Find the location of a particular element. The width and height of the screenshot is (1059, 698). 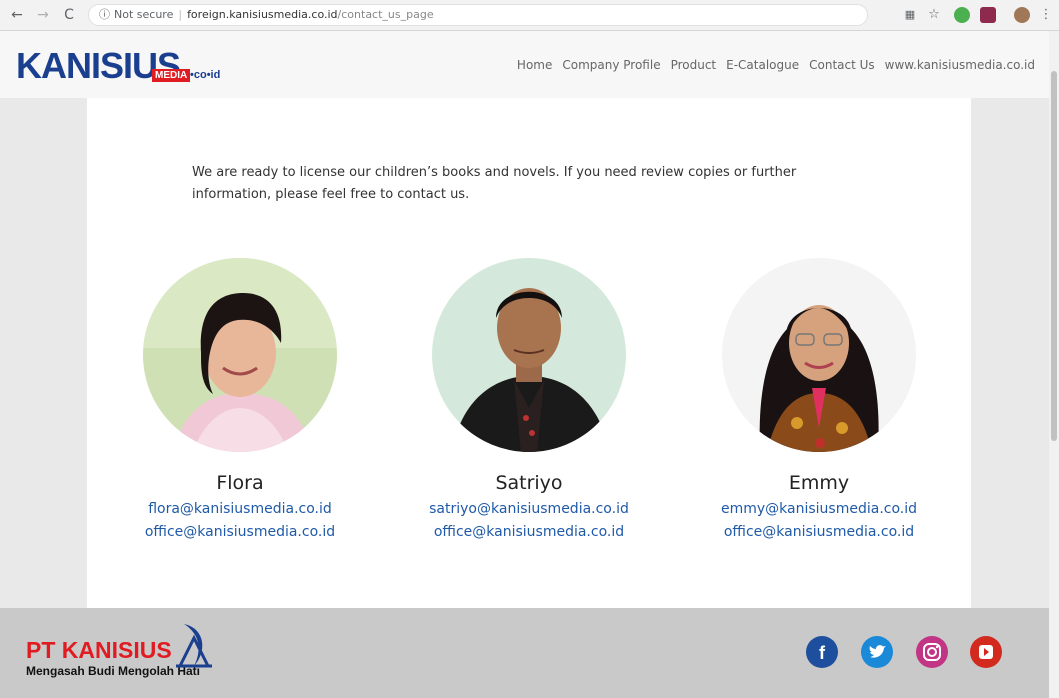

security-label: Not secure is located at coordinates (144, 14).